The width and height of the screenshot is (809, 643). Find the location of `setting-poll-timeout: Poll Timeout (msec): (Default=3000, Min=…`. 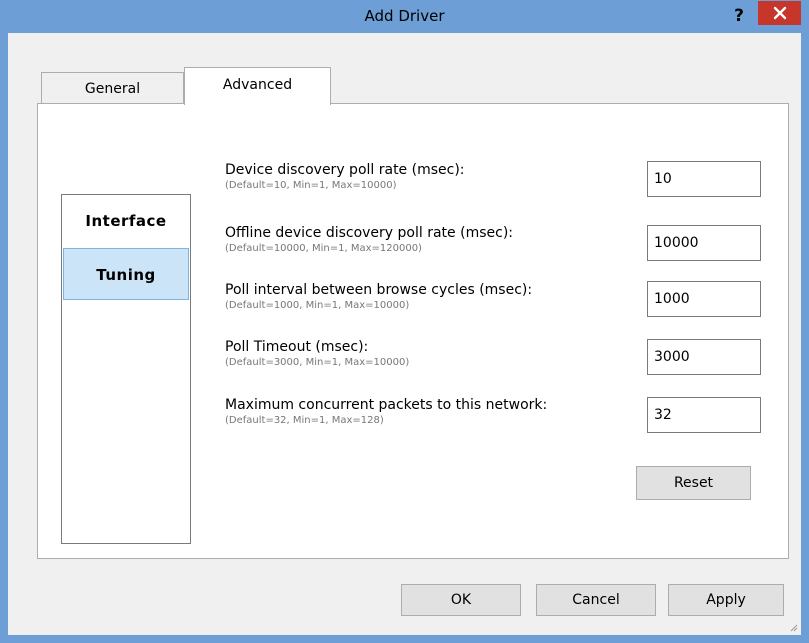

setting-poll-timeout: Poll Timeout (msec): (Default=3000, Min=… is located at coordinates (435, 354).